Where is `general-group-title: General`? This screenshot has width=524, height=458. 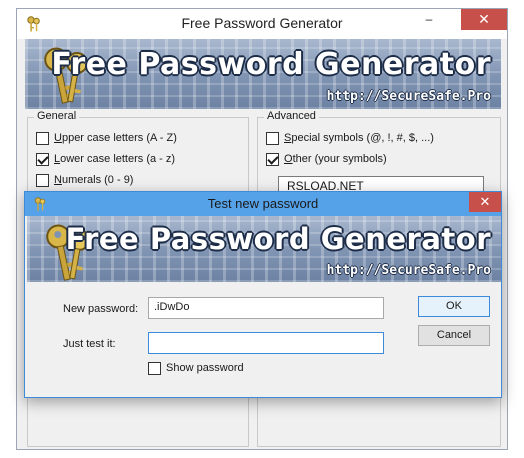
general-group-title: General is located at coordinates (57, 116).